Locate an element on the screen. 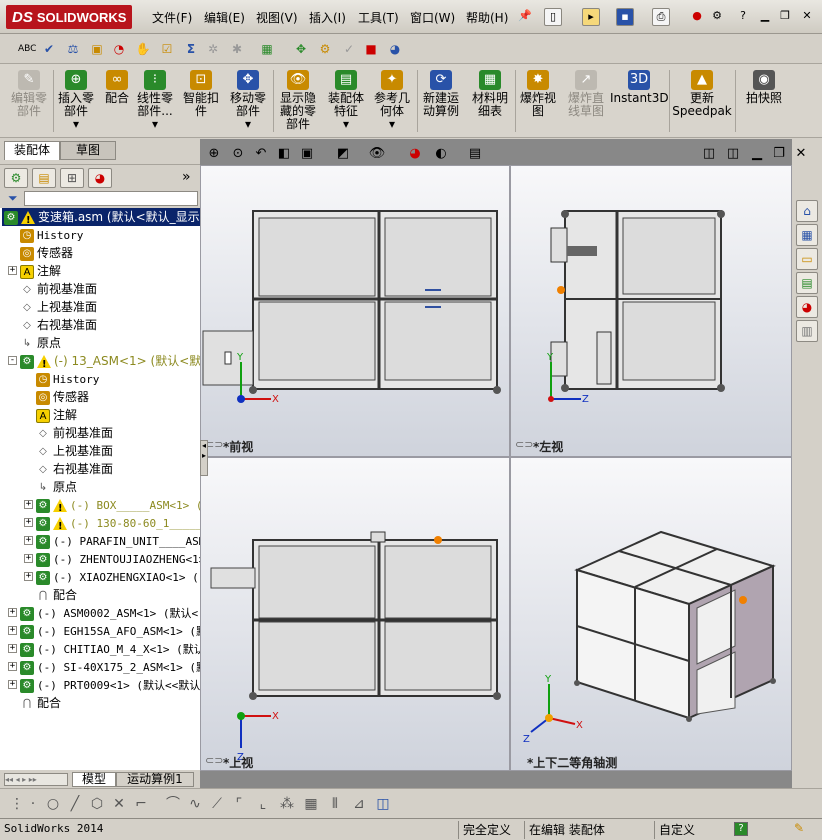  new-document-icon: ▯ is located at coordinates (553, 17).